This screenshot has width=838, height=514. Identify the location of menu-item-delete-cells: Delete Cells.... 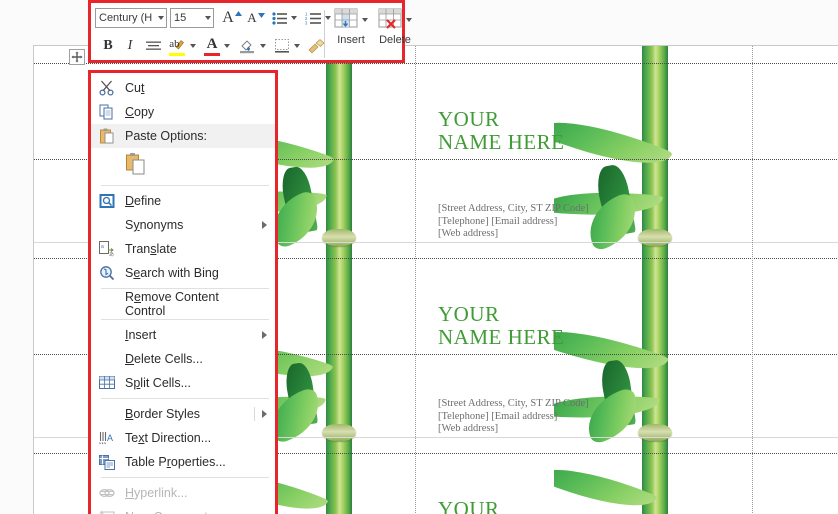
(183, 359).